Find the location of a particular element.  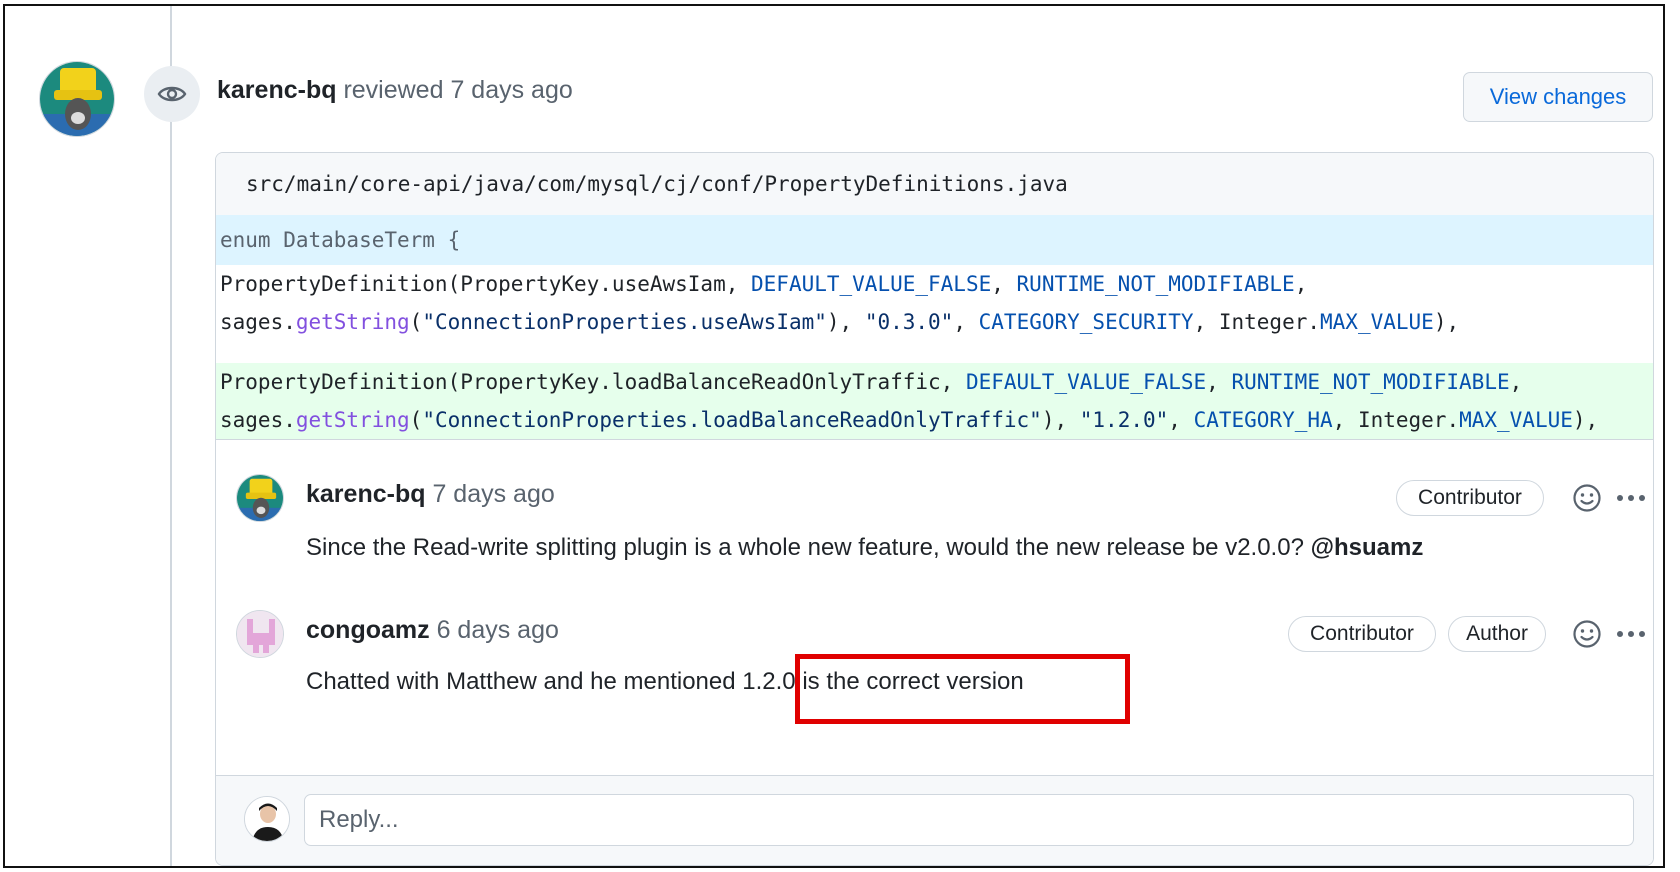

comment-header: karenc-bq 7 days ago is located at coordinates (430, 494).